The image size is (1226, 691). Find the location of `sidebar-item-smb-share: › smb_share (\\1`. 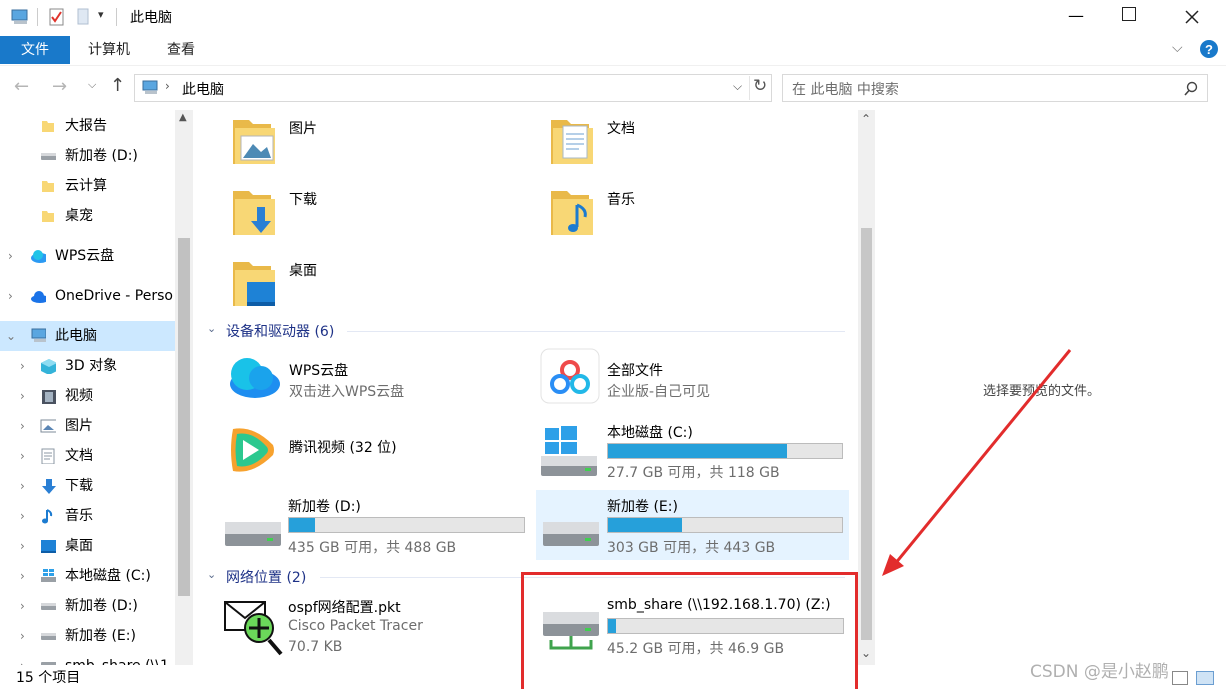

sidebar-item-smb-share: › smb_share (\\1 is located at coordinates (87, 658).